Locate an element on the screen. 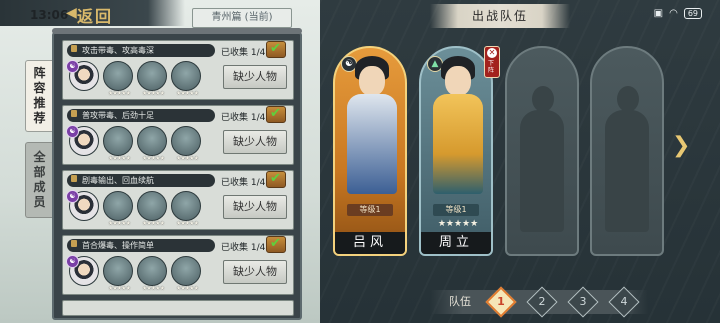 The image size is (720, 323). tab-char: 员 is located at coordinates (39, 202).